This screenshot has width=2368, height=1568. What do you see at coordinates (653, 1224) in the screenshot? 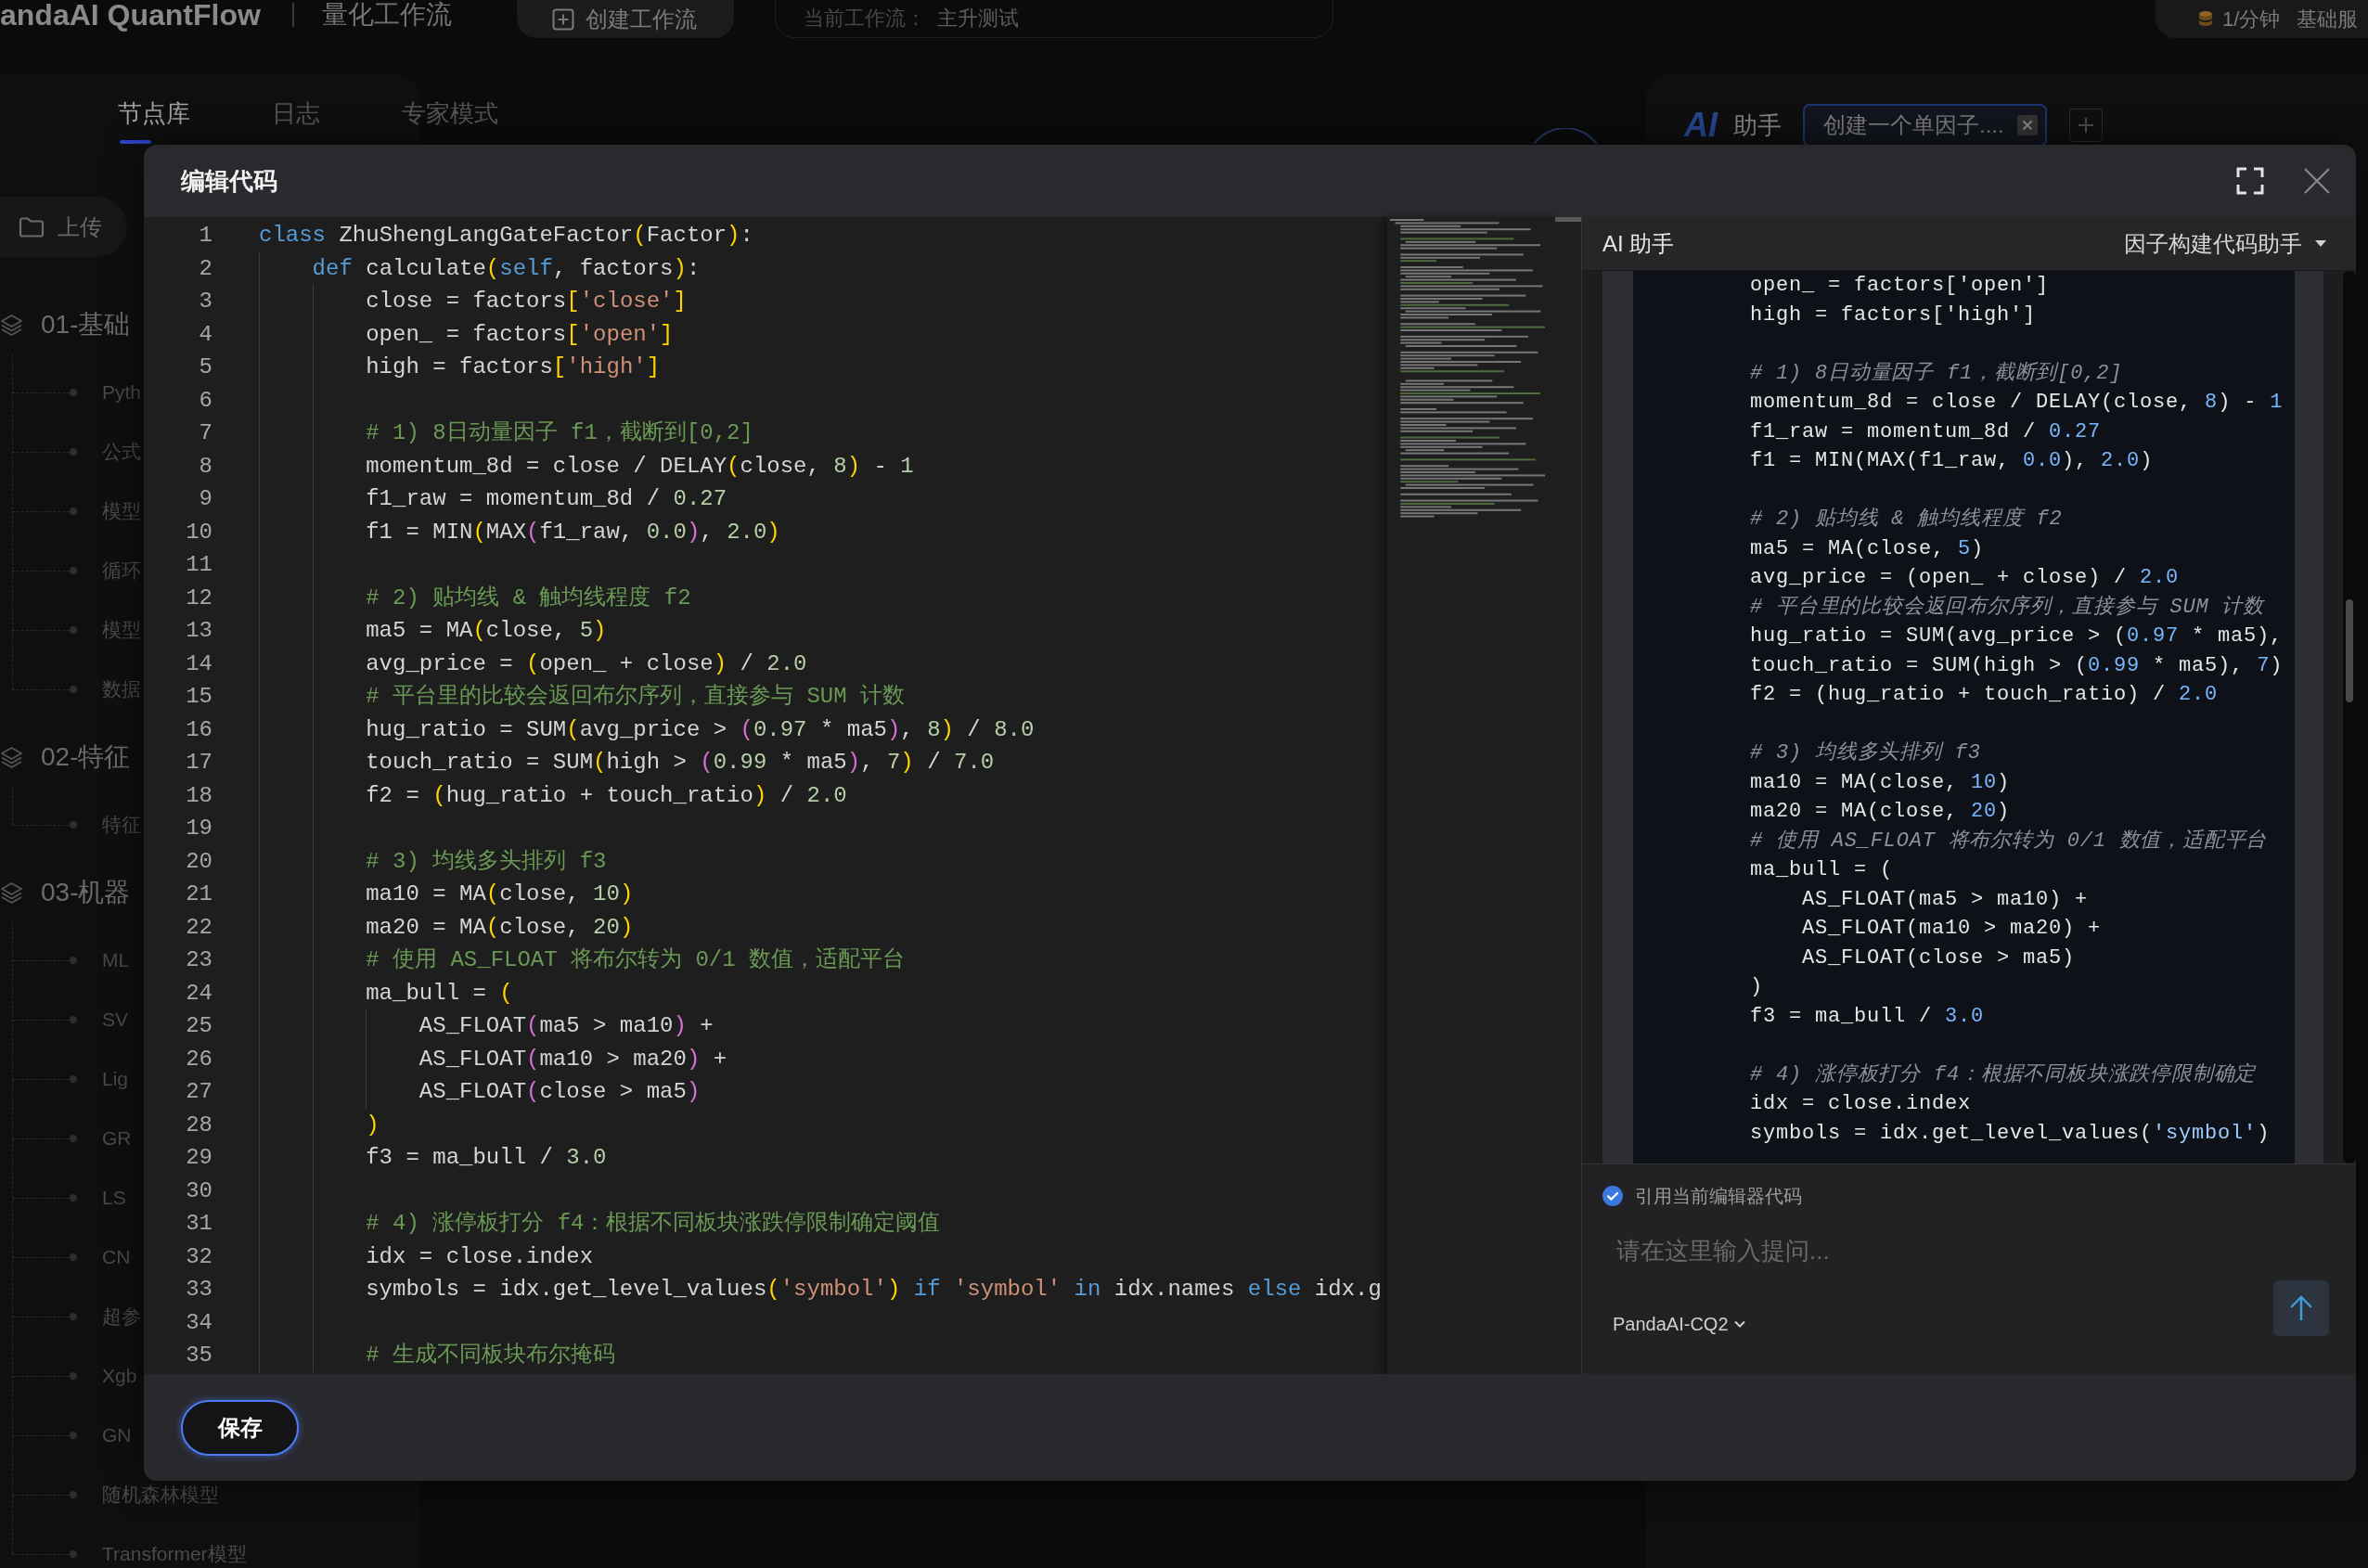
I see `code-line: # 4) 涨停板打分 f4：根据不同板块涨跌停限制确定阈值` at bounding box center [653, 1224].